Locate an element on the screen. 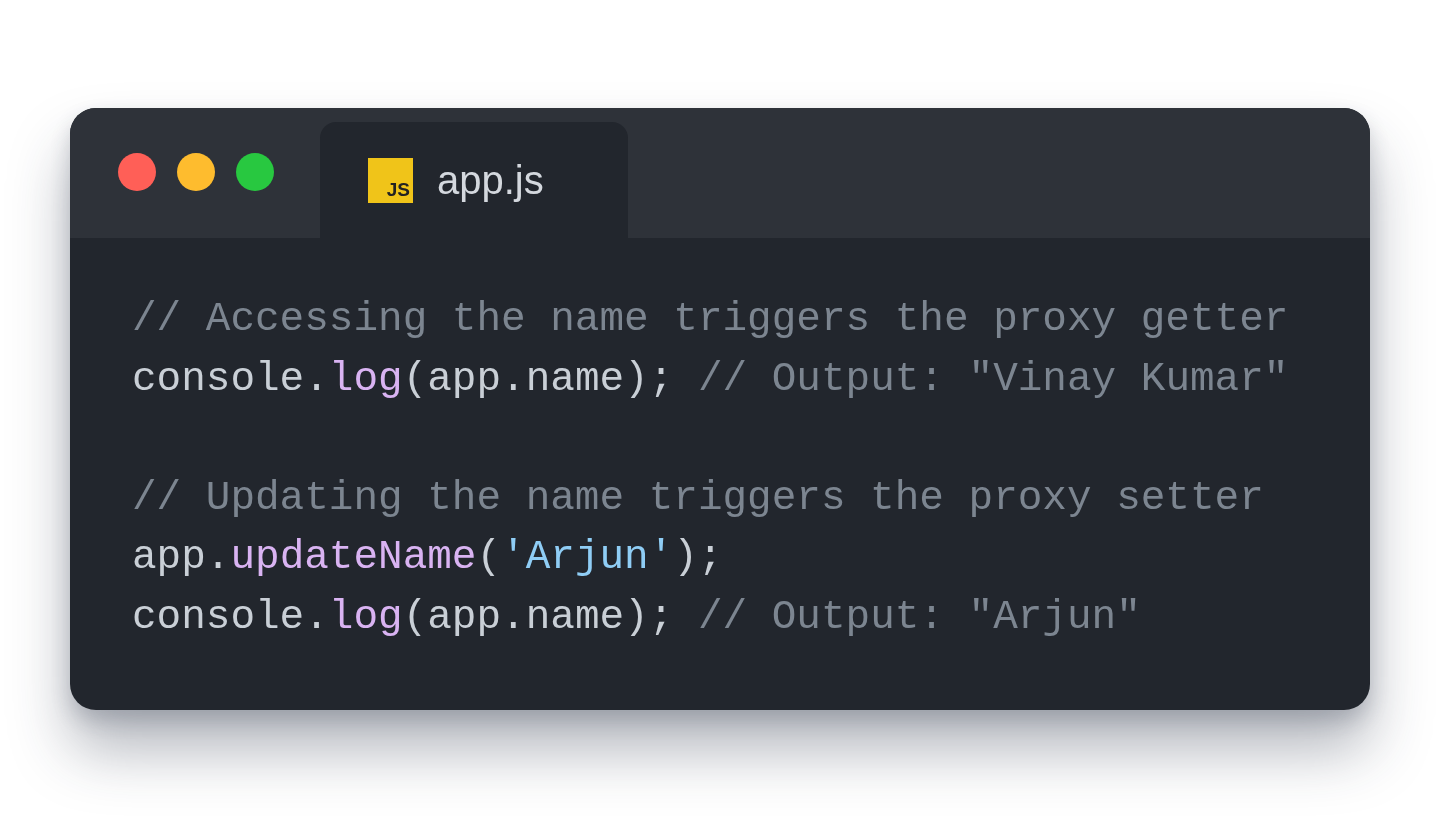  code-line: app.updateName('Arjun'); is located at coordinates (427, 557).